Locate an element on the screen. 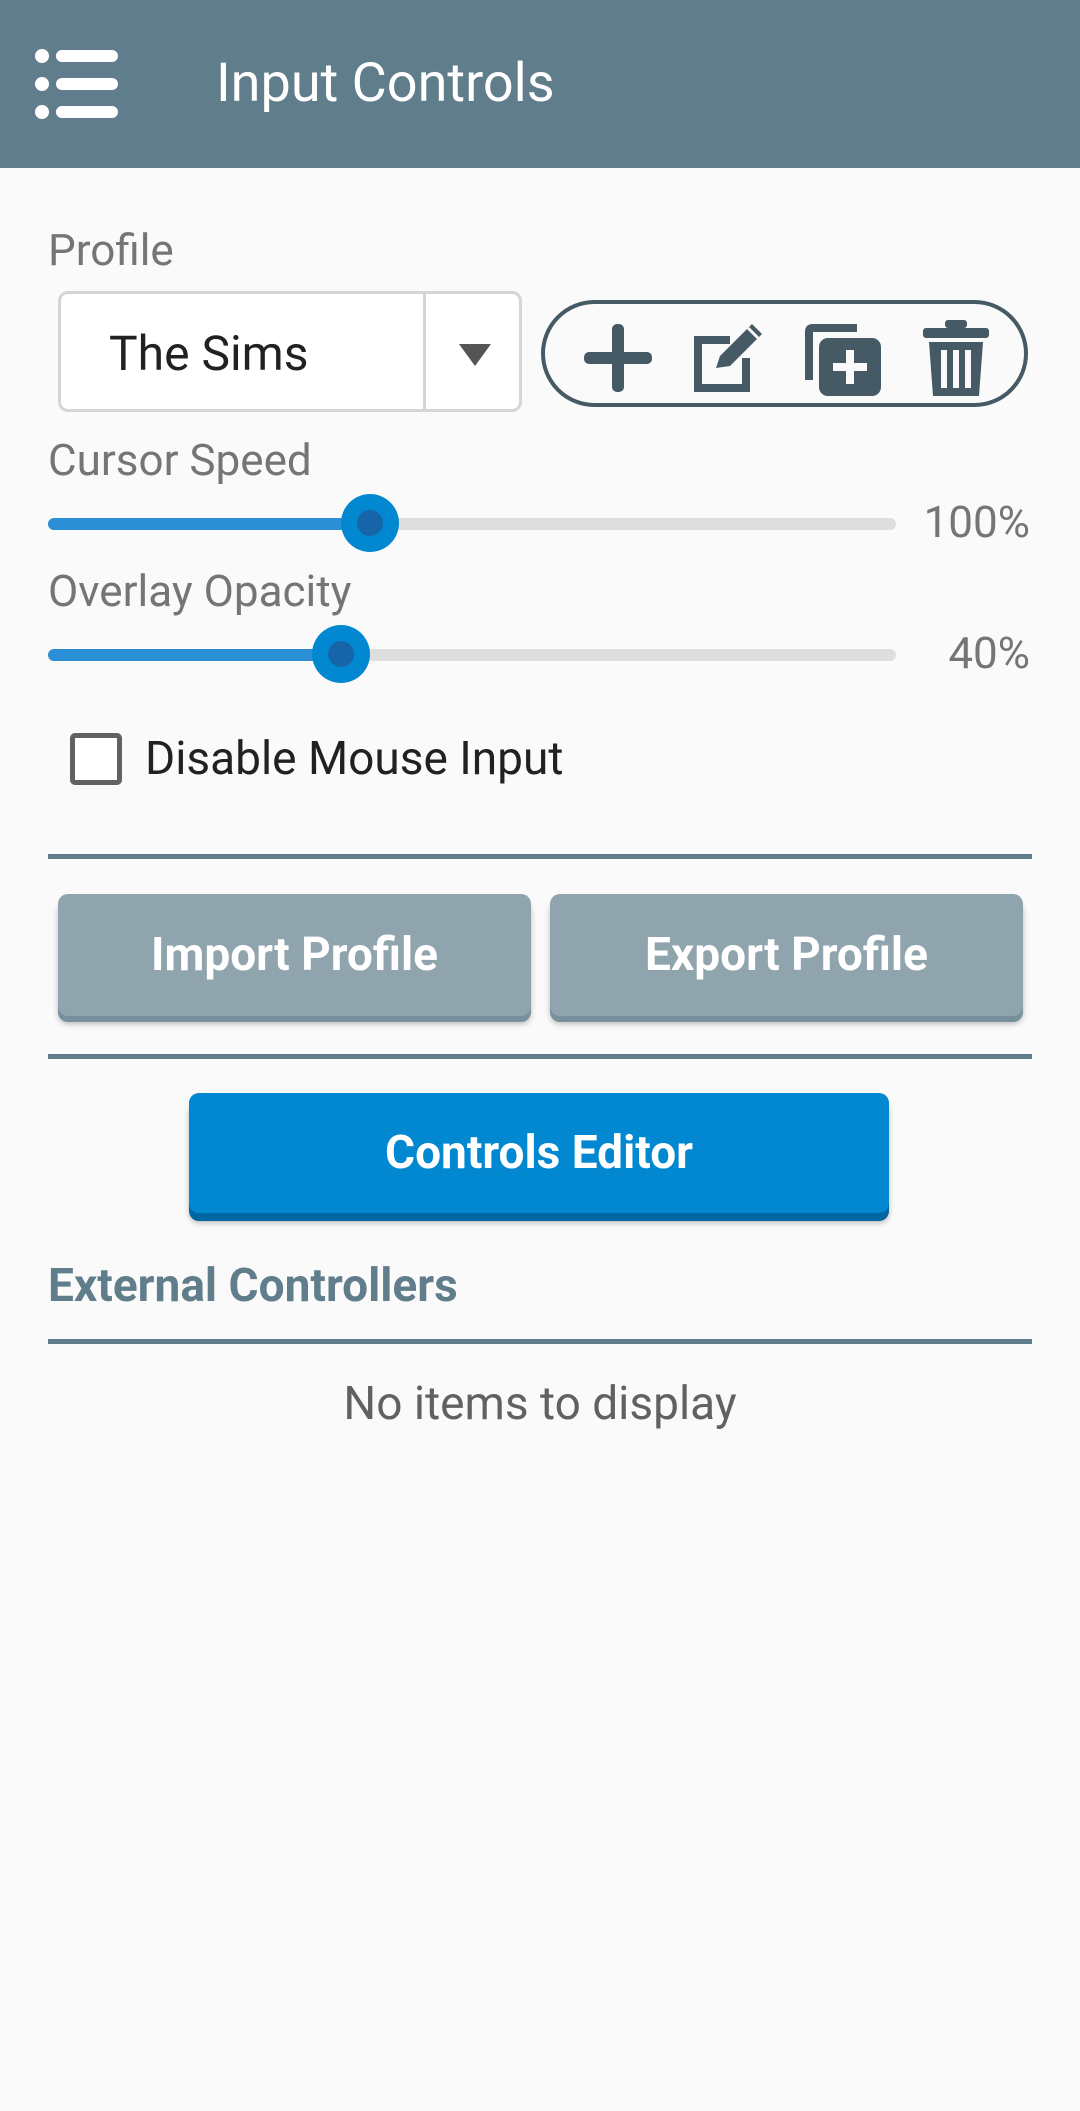 Image resolution: width=1080 pixels, height=2111 pixels. edit-profile-button is located at coordinates (729, 358).